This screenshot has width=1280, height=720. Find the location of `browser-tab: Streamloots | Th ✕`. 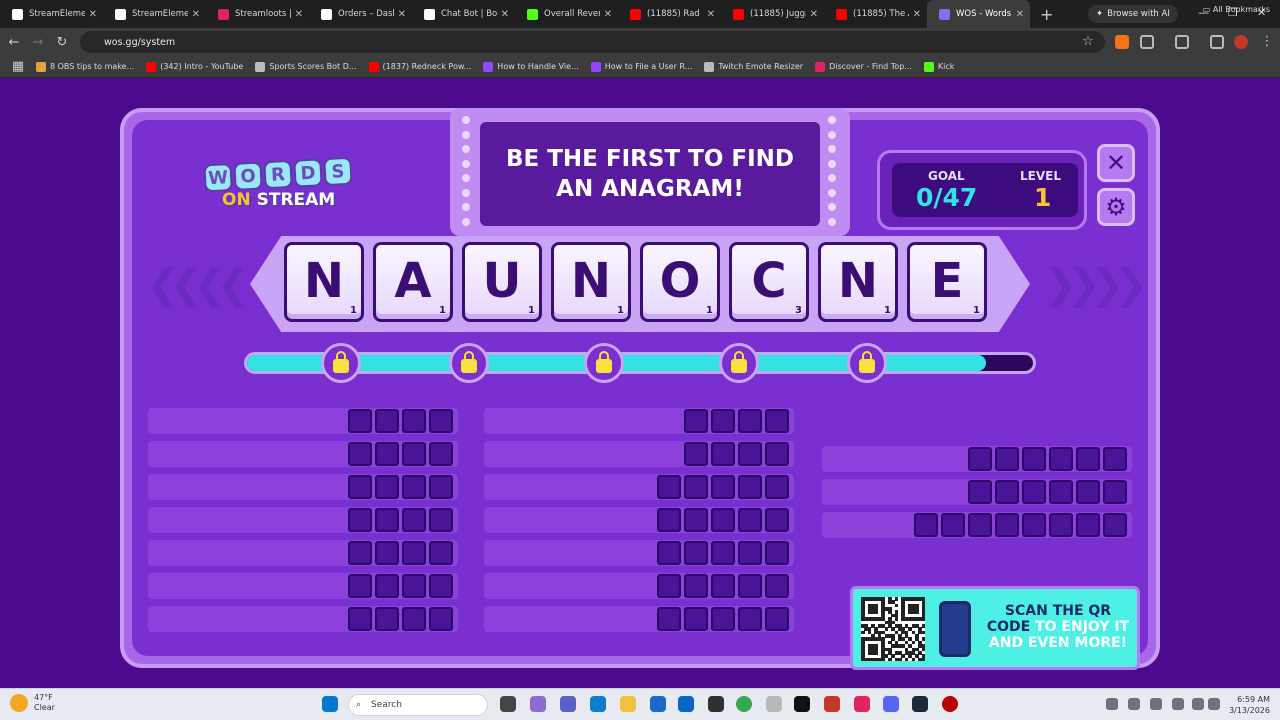

browser-tab: Streamloots | Th ✕ is located at coordinates (257, 14).